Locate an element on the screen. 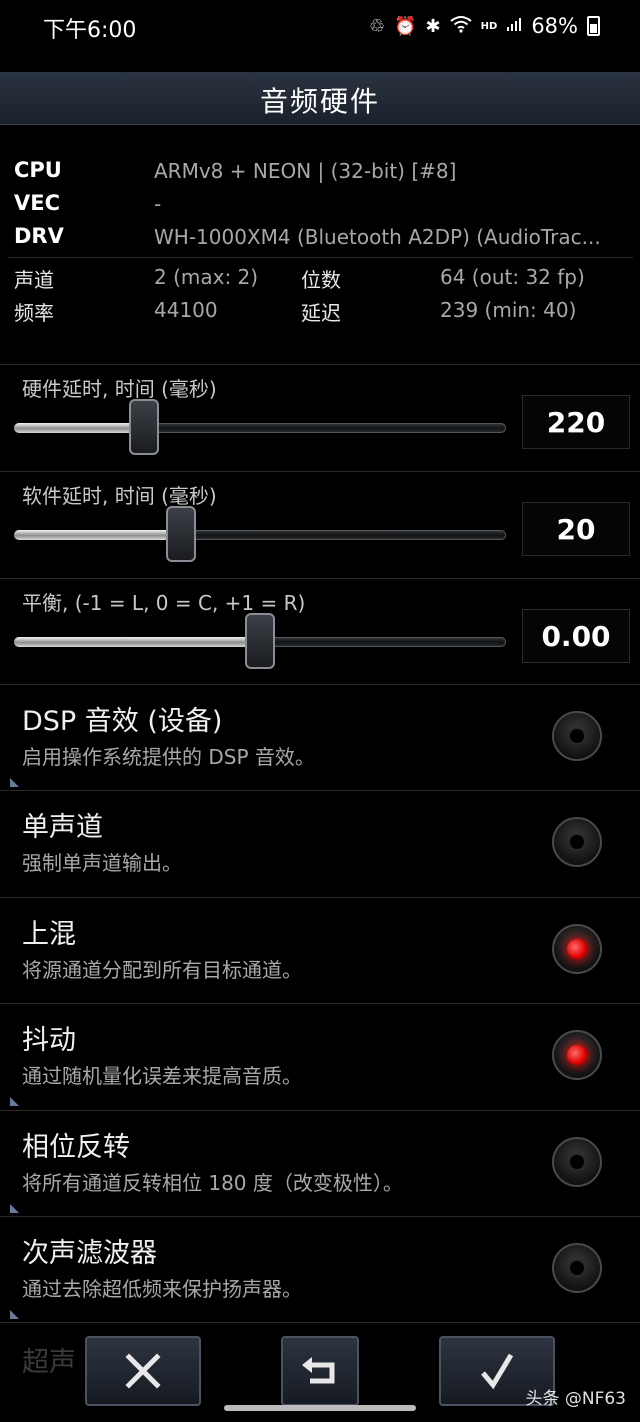 This screenshot has height=1422, width=640. alarm-icon: ⏰ is located at coordinates (405, 26).